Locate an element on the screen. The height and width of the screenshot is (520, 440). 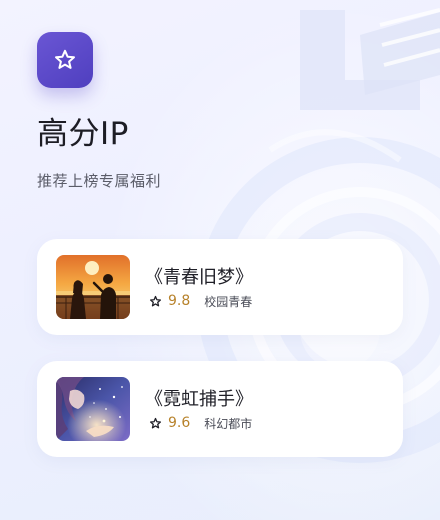
rating-score: 9.8 is located at coordinates (179, 301).